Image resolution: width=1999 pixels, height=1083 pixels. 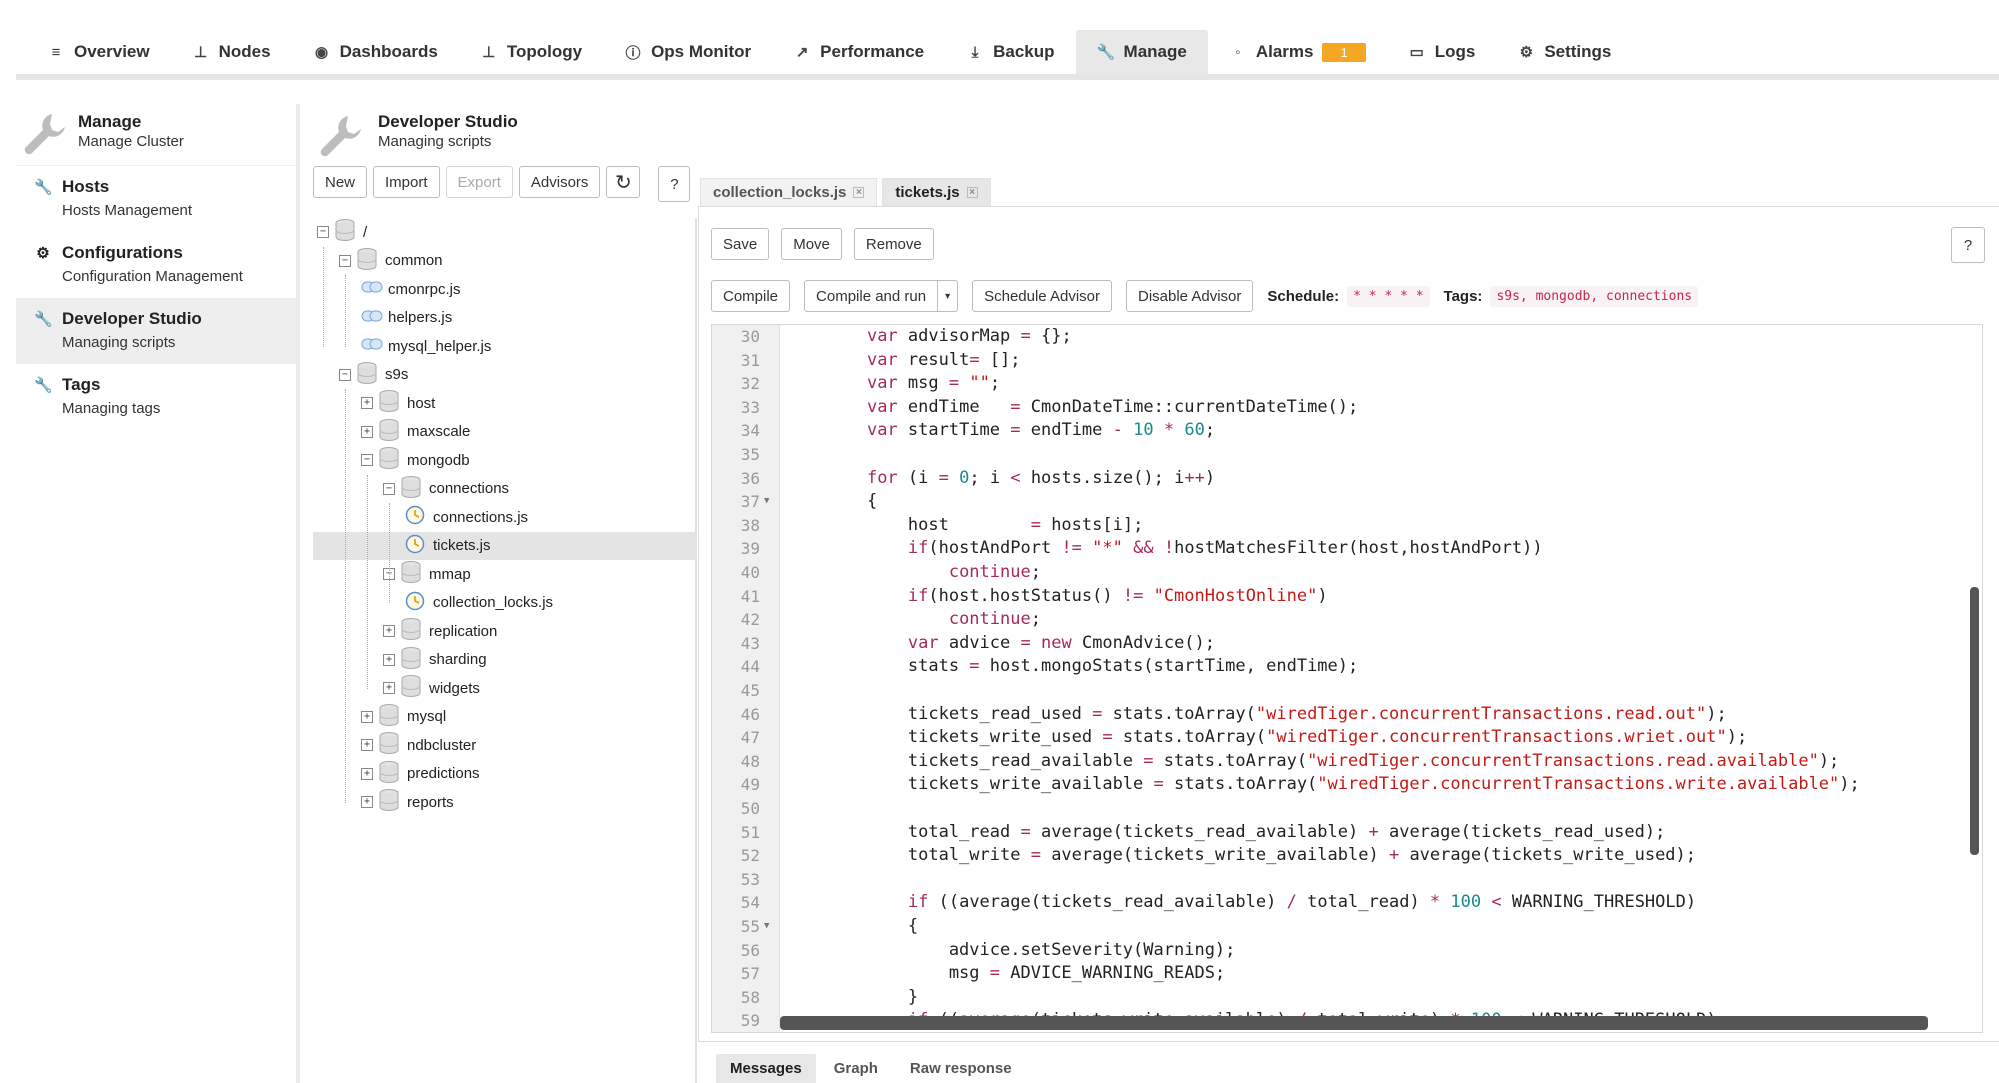 I want to click on nav-topology: ⊥ Topology, so click(x=531, y=52).